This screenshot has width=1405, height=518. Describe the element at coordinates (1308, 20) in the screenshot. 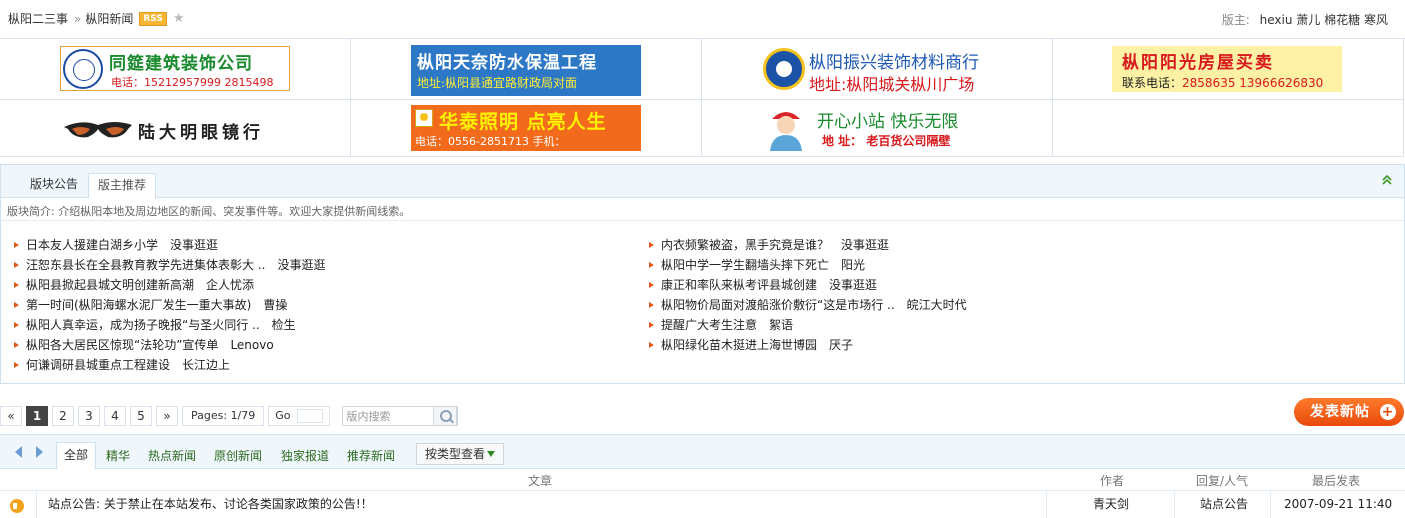

I see `moderator-link: 萧儿` at that location.